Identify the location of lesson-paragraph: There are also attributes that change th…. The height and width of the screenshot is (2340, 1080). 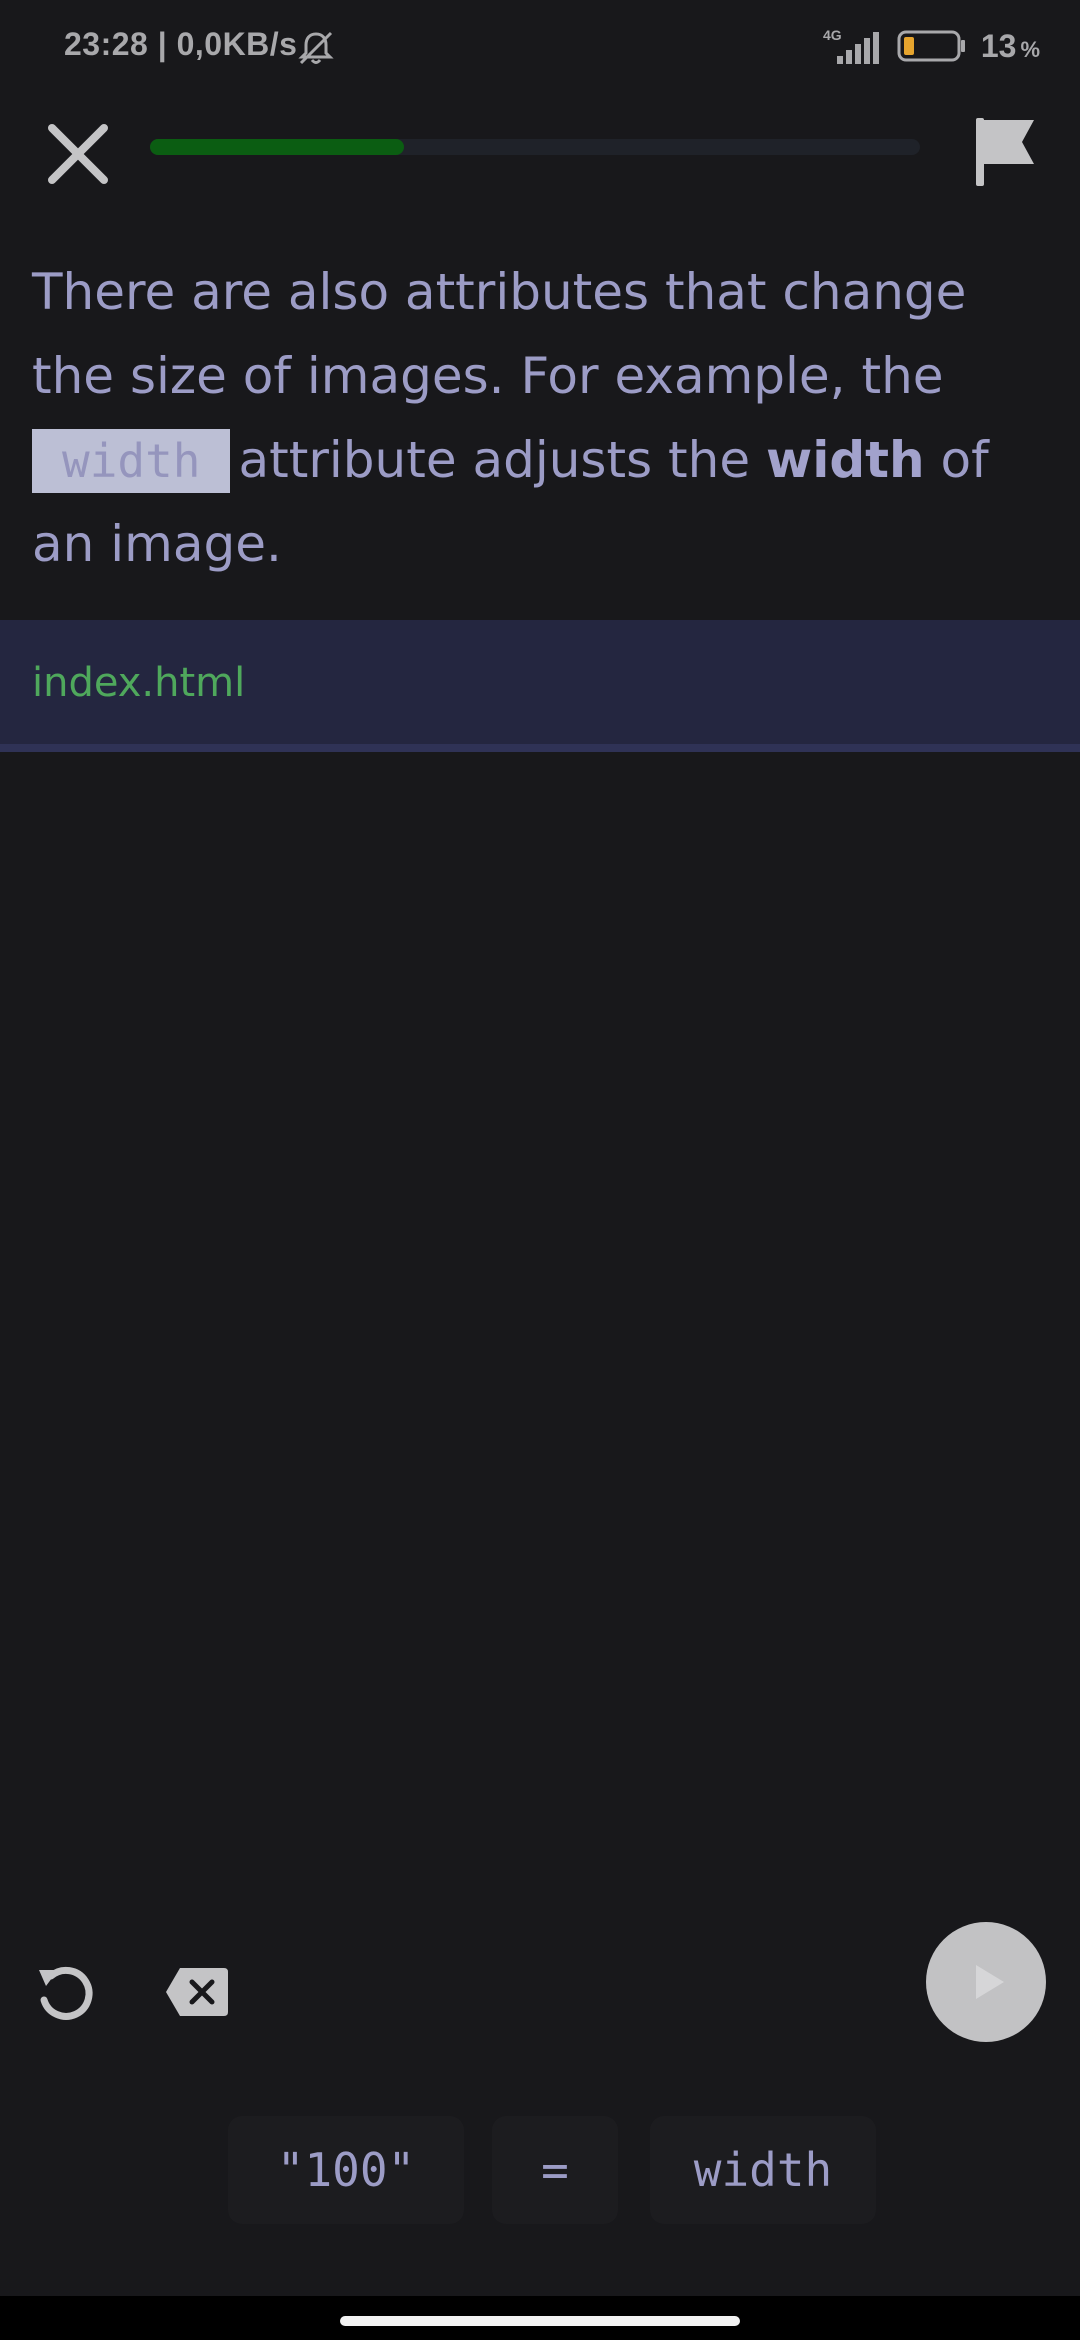
(542, 418).